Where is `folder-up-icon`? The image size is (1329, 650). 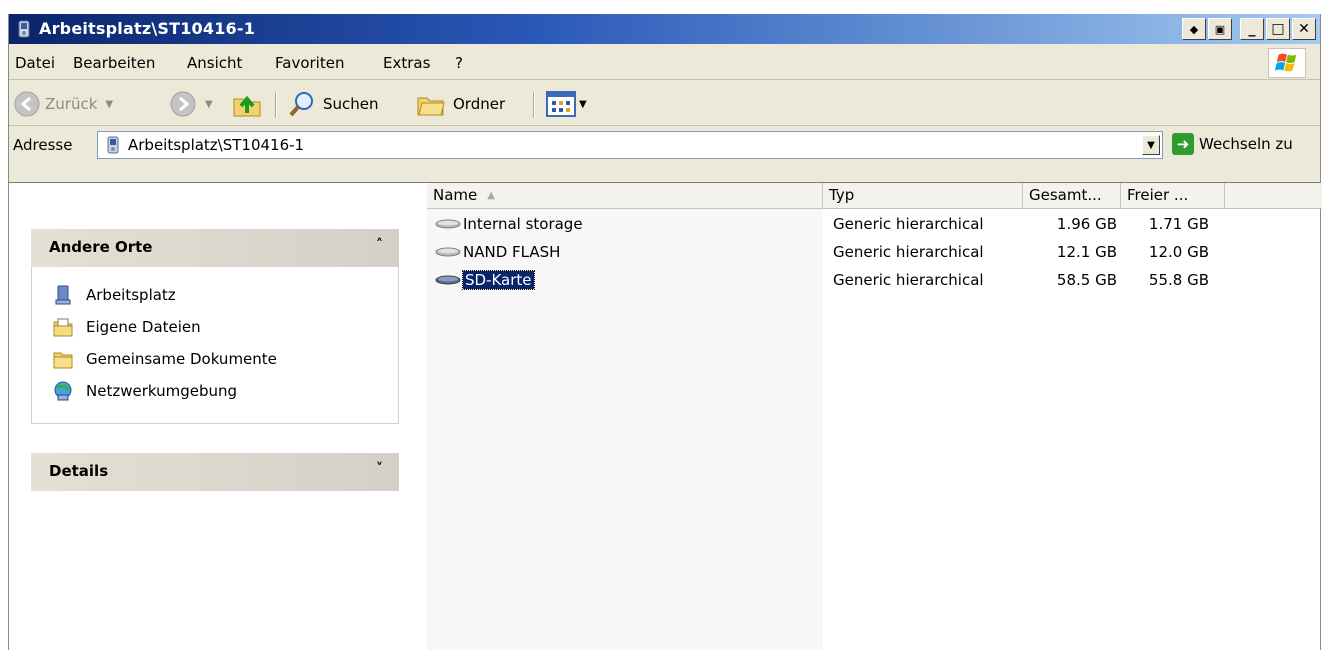
folder-up-icon is located at coordinates (247, 106).